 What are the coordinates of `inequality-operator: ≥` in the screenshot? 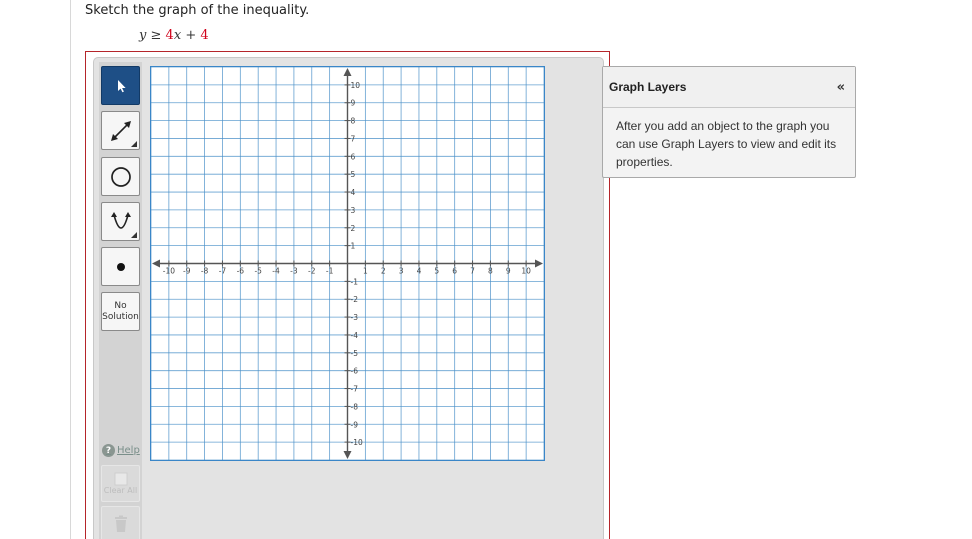 It's located at (156, 35).